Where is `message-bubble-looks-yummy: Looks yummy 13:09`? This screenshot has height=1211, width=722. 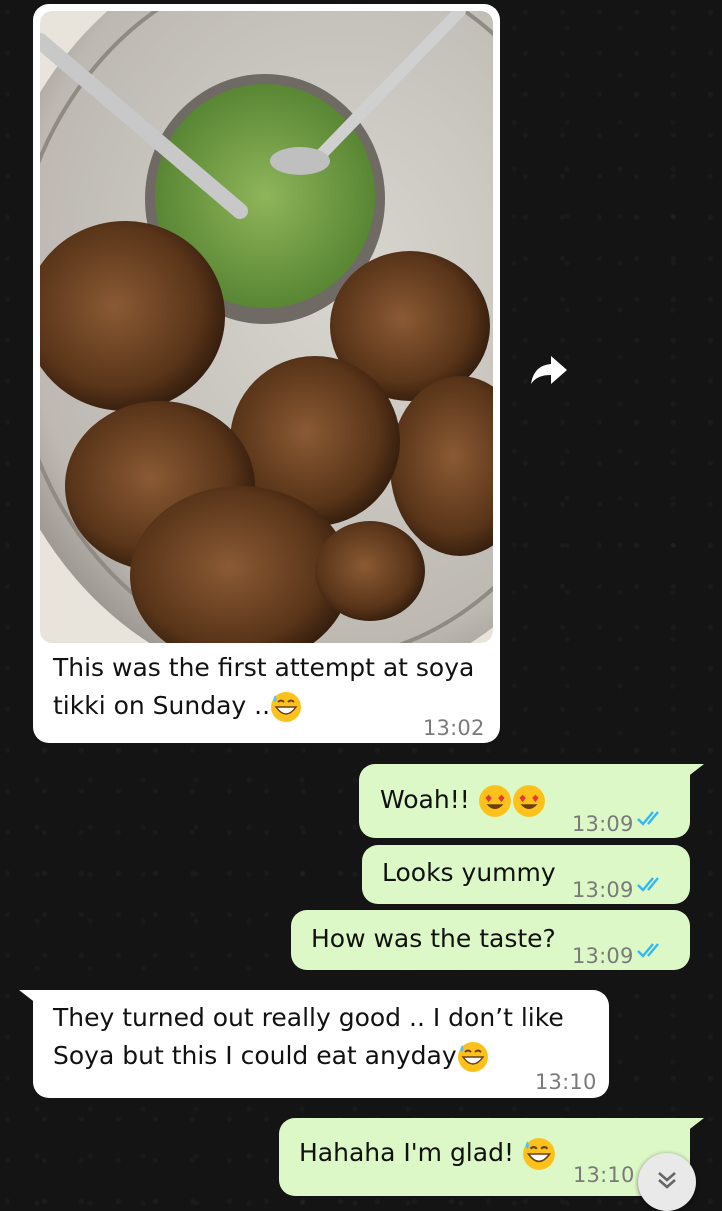
message-bubble-looks-yummy: Looks yummy 13:09 is located at coordinates (526, 874).